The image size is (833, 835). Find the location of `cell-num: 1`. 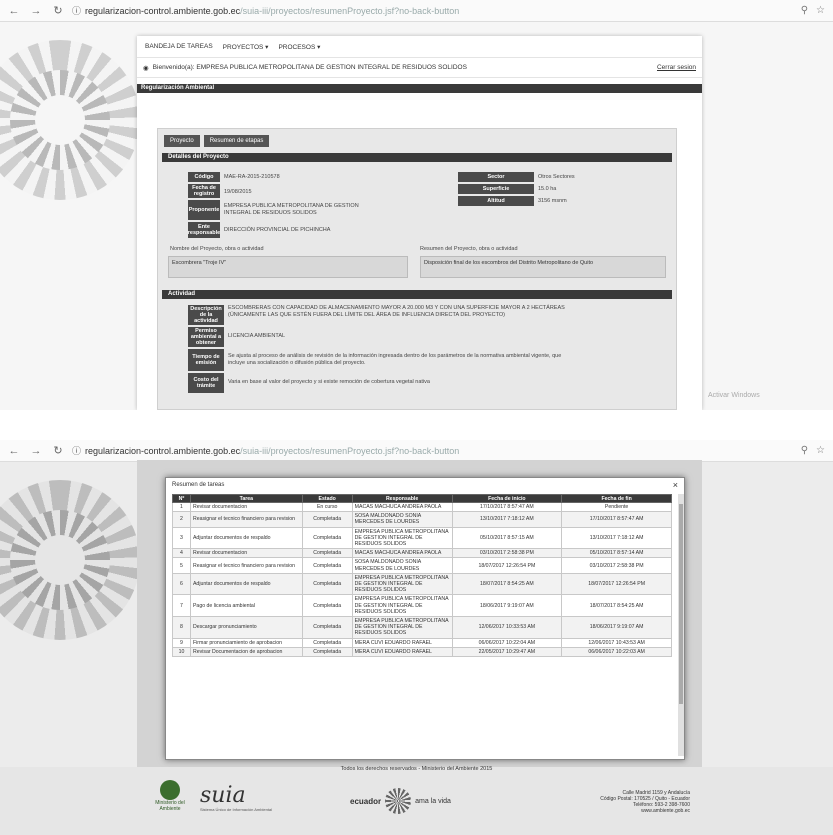

cell-num: 1 is located at coordinates (181, 507).